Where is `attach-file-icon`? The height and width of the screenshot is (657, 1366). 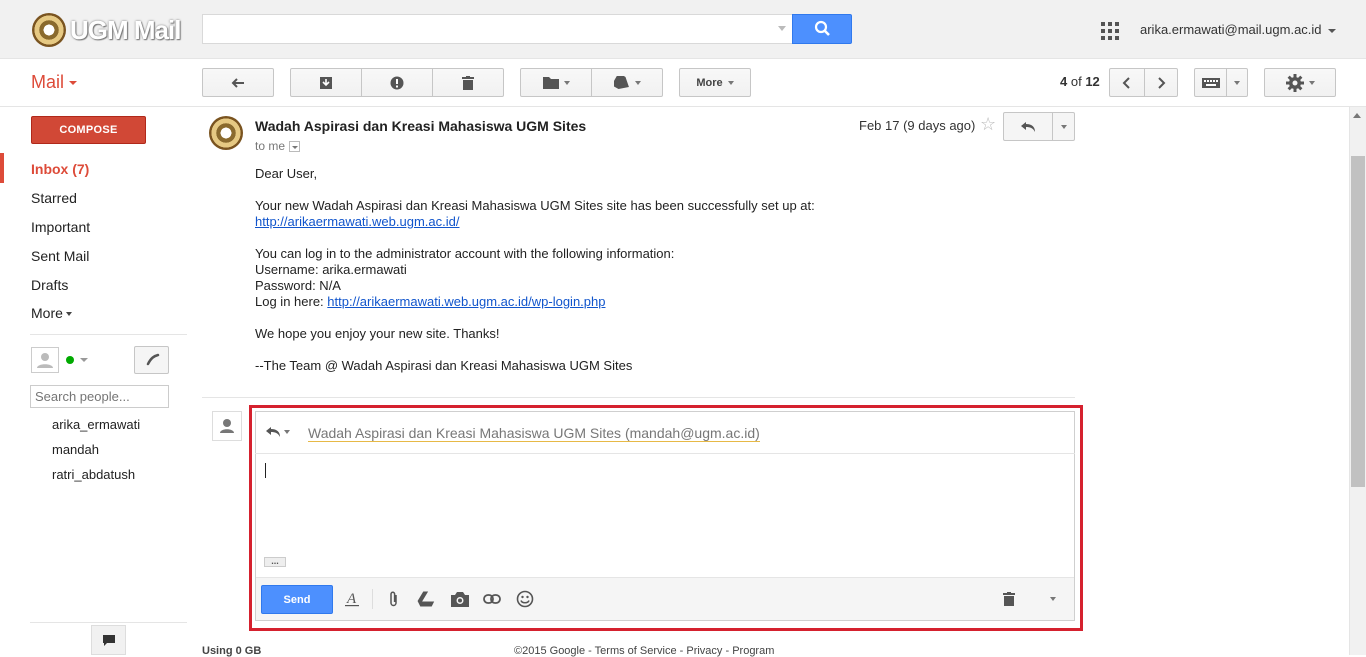 attach-file-icon is located at coordinates (394, 599).